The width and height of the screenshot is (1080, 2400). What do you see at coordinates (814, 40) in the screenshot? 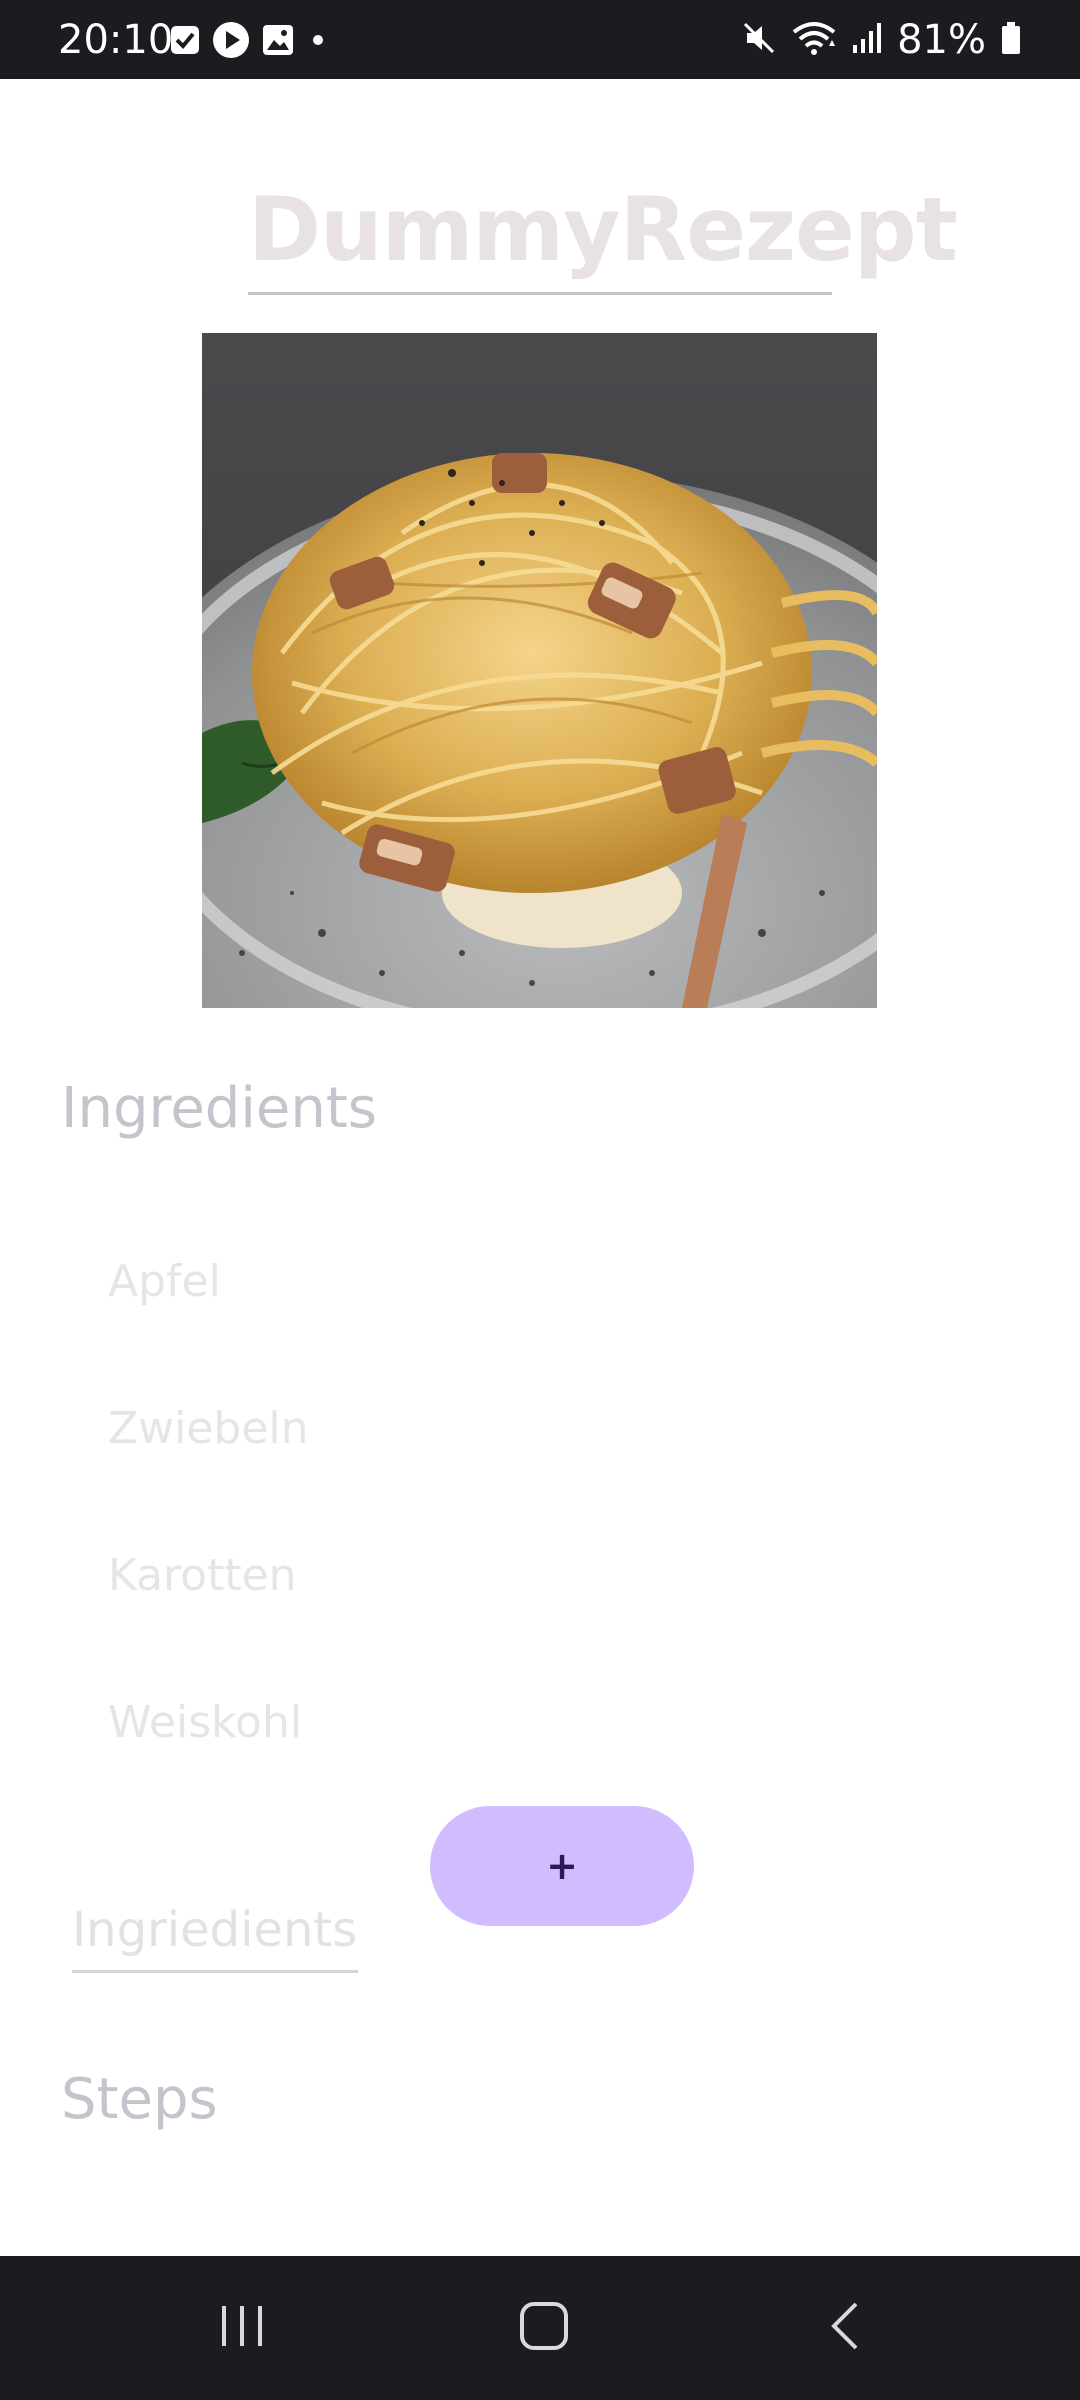
I see `wifi-icon` at bounding box center [814, 40].